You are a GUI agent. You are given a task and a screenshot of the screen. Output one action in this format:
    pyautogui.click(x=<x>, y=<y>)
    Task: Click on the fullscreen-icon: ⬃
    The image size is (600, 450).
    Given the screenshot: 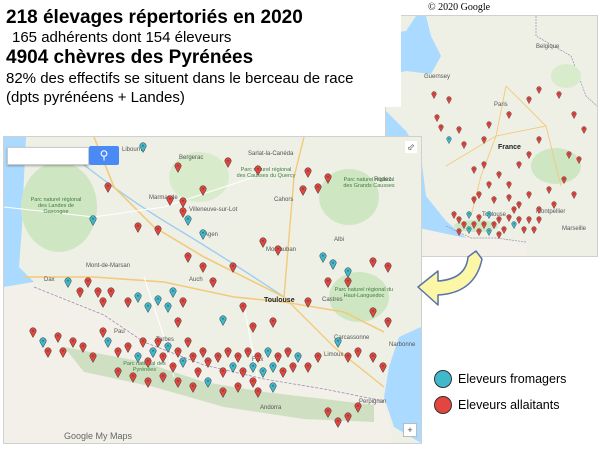 What is the action you would take?
    pyautogui.click(x=411, y=147)
    